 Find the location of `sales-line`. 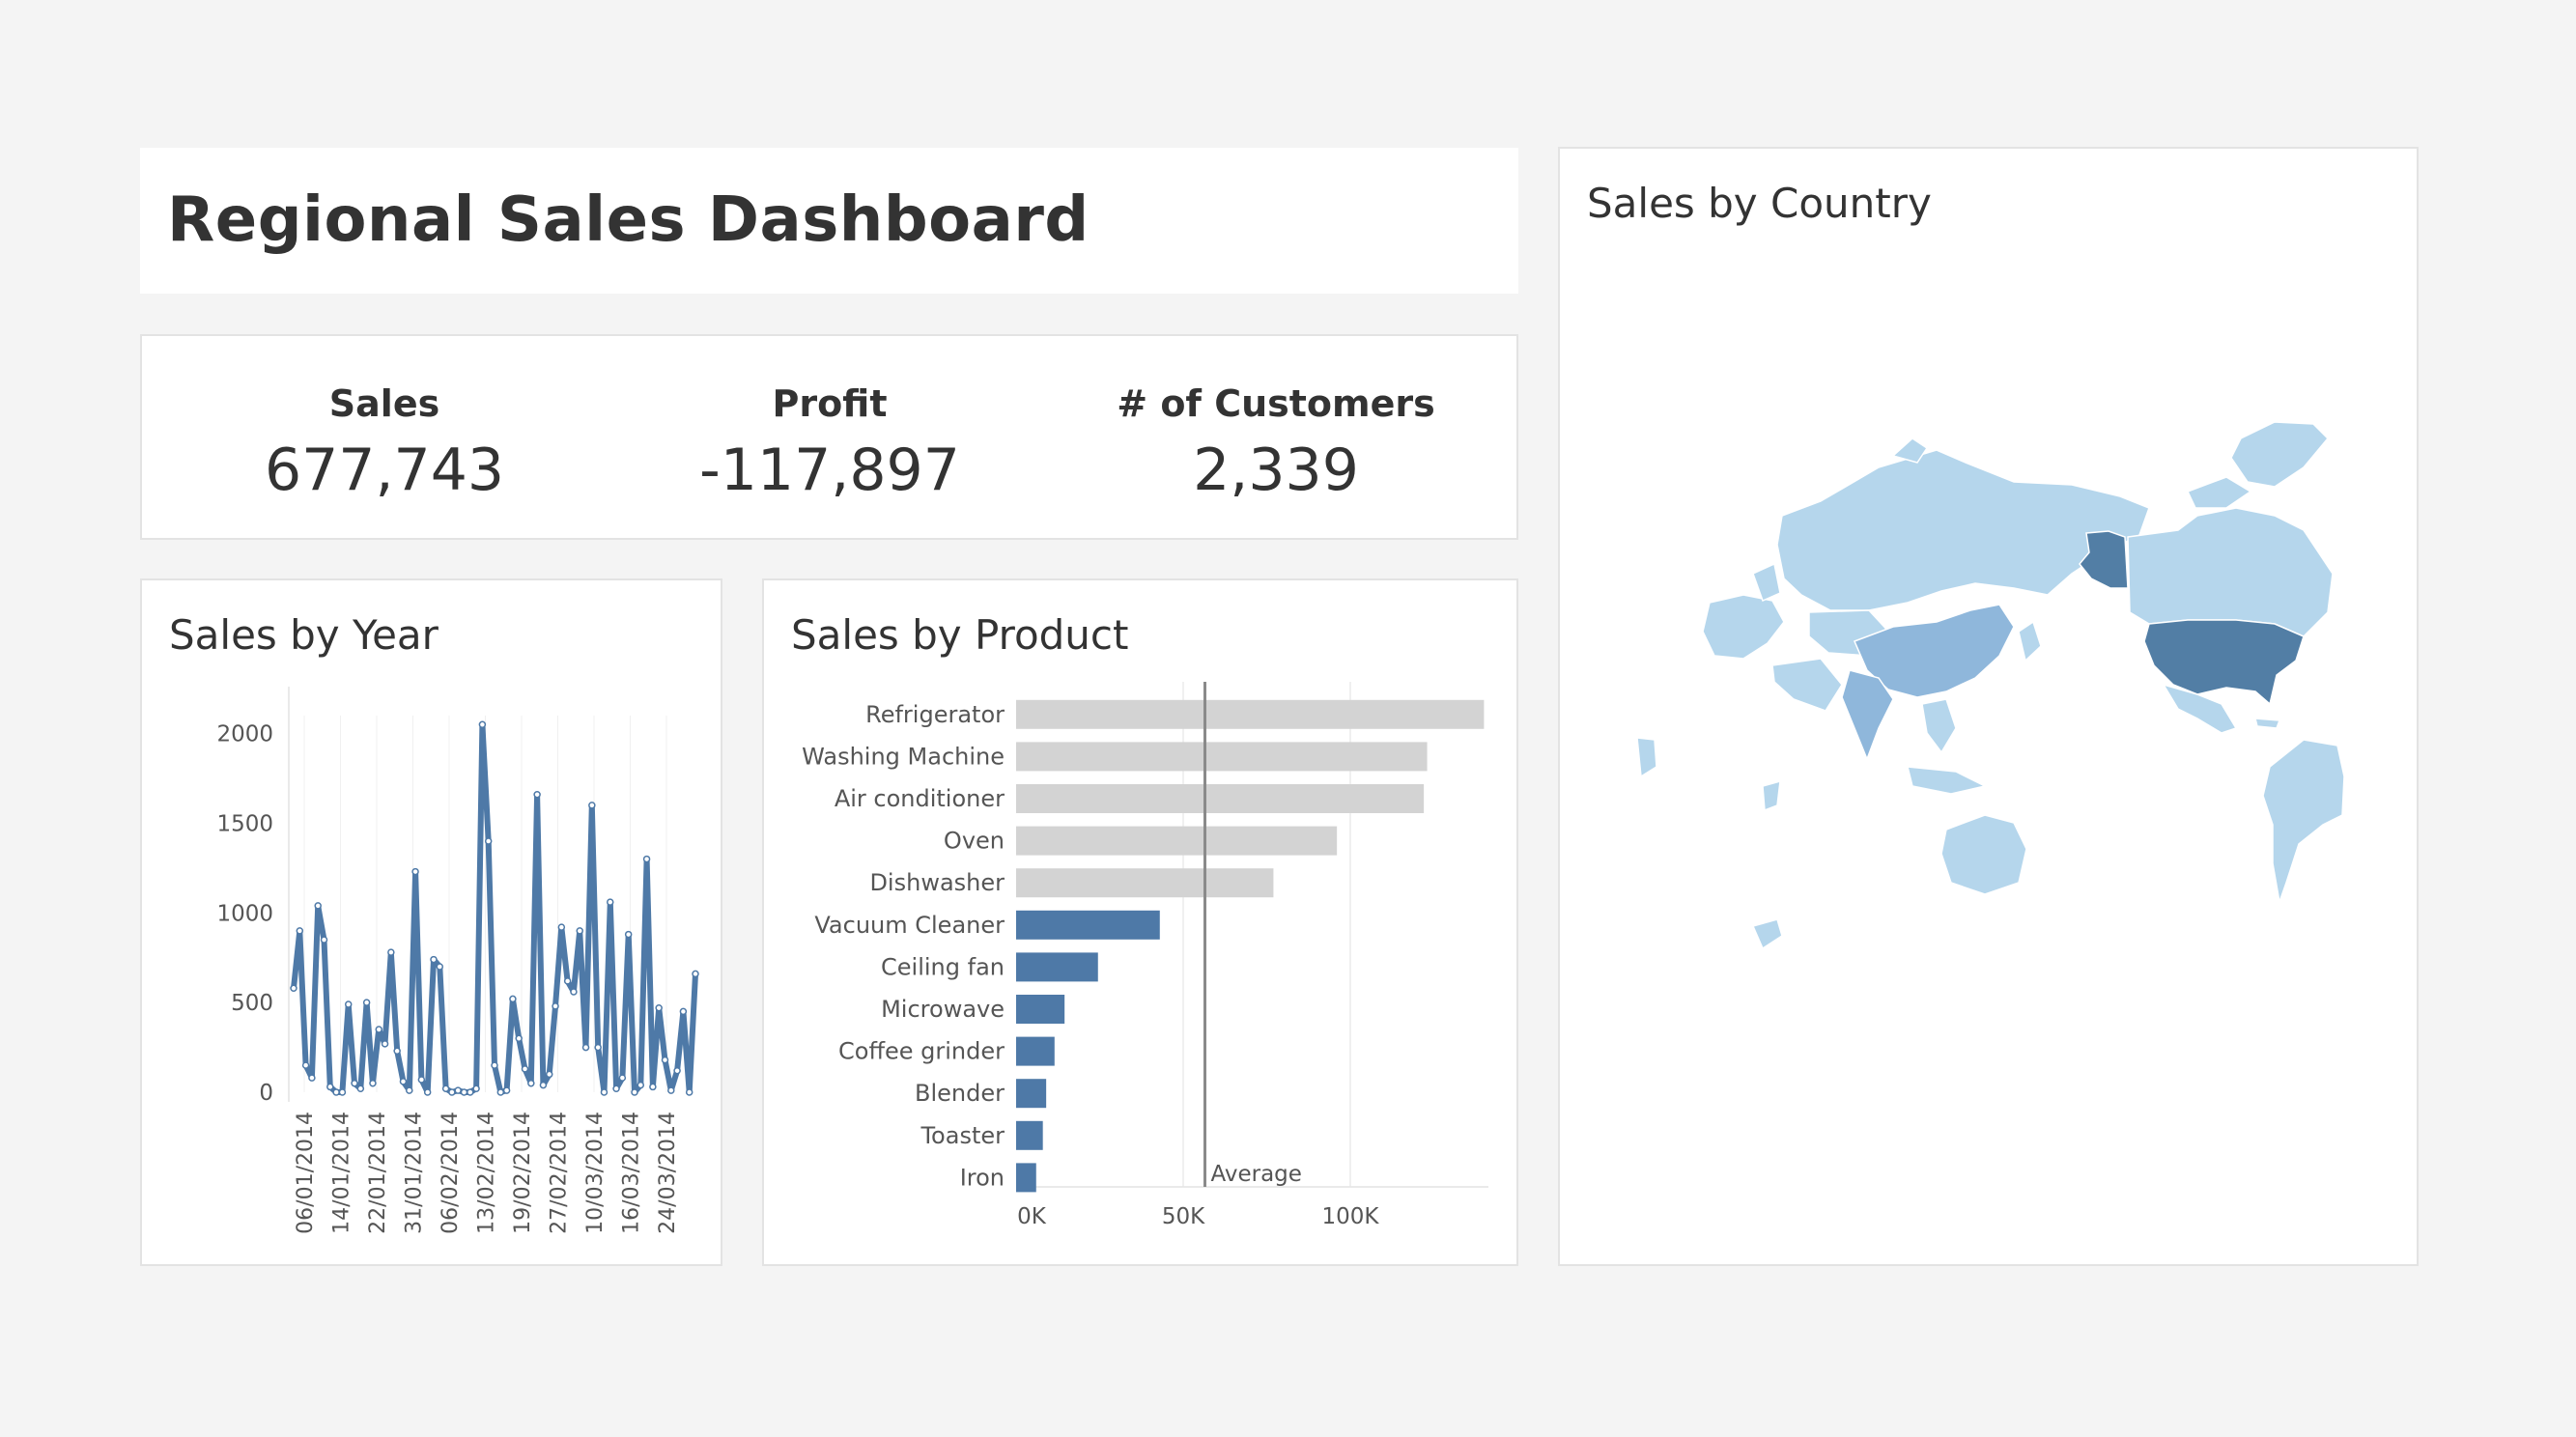

sales-line is located at coordinates (494, 908).